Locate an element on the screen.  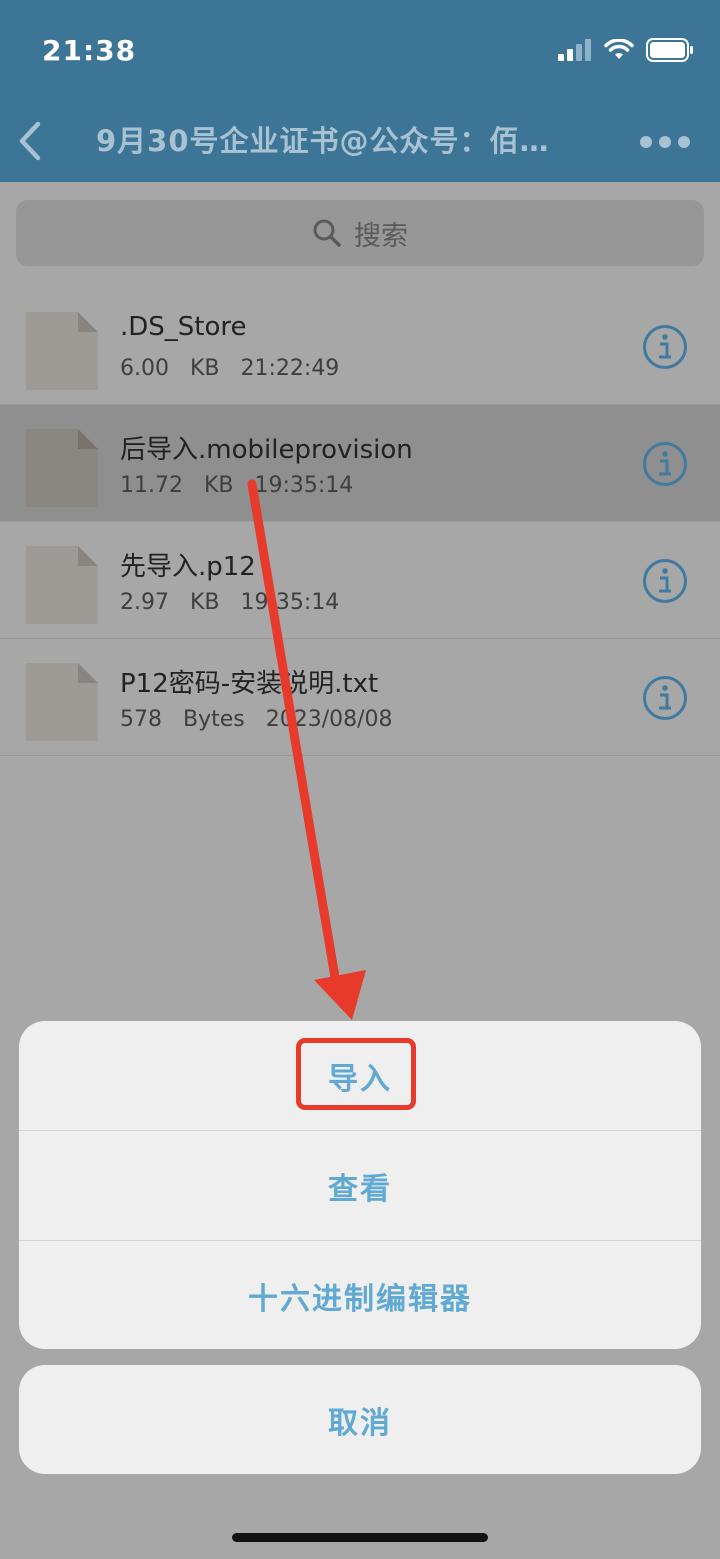
status-bar: 21:38 is located at coordinates (360, 50).